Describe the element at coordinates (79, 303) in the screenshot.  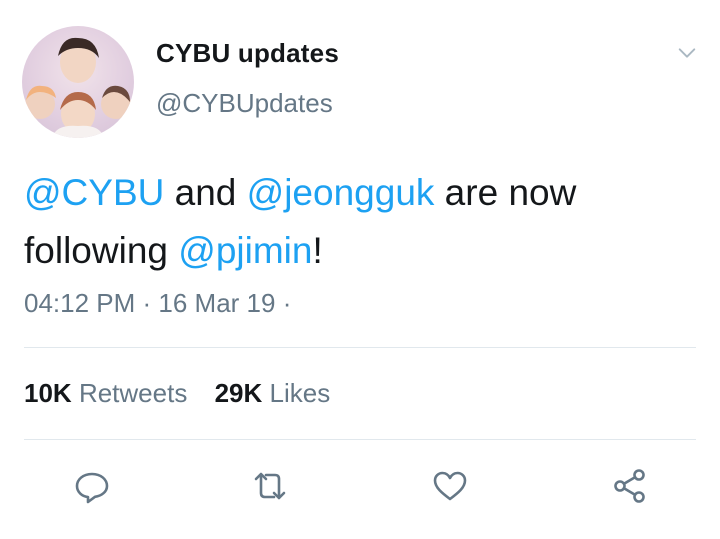
I see `tweet-time: 04:12 PM` at that location.